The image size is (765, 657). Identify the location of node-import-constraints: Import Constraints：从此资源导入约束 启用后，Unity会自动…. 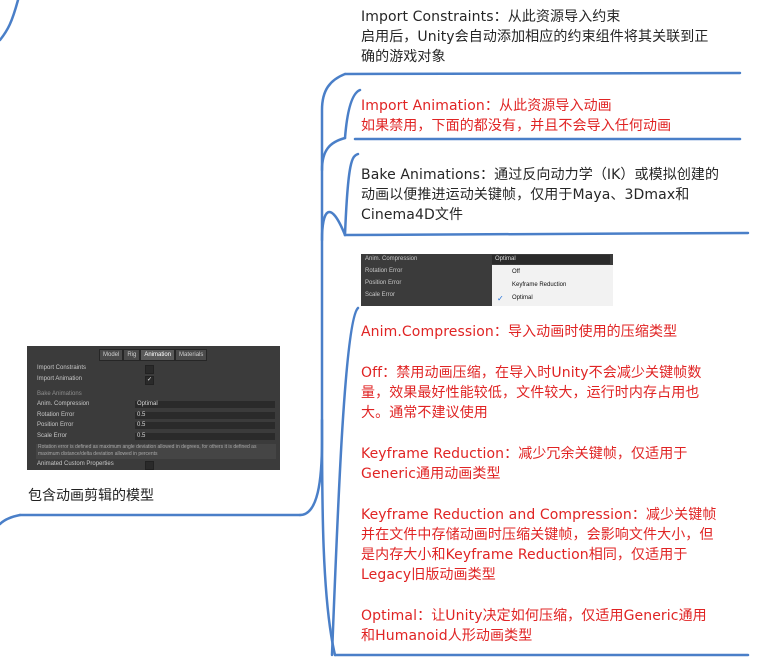
(534, 37).